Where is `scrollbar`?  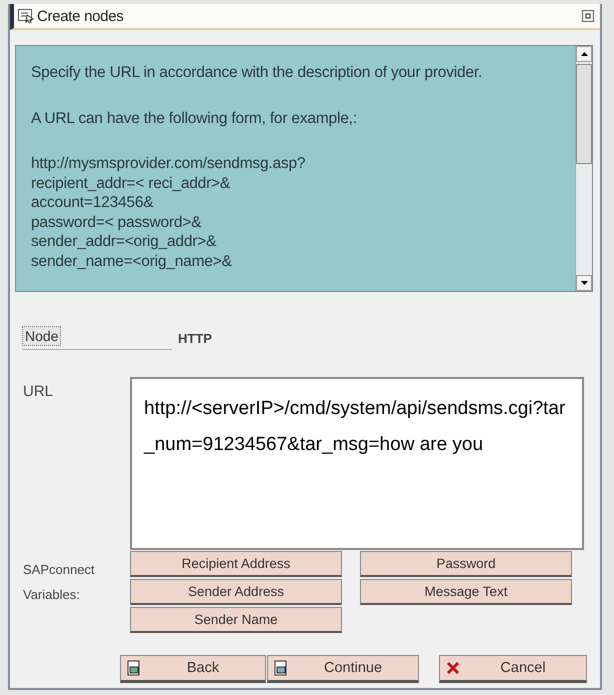 scrollbar is located at coordinates (583, 168).